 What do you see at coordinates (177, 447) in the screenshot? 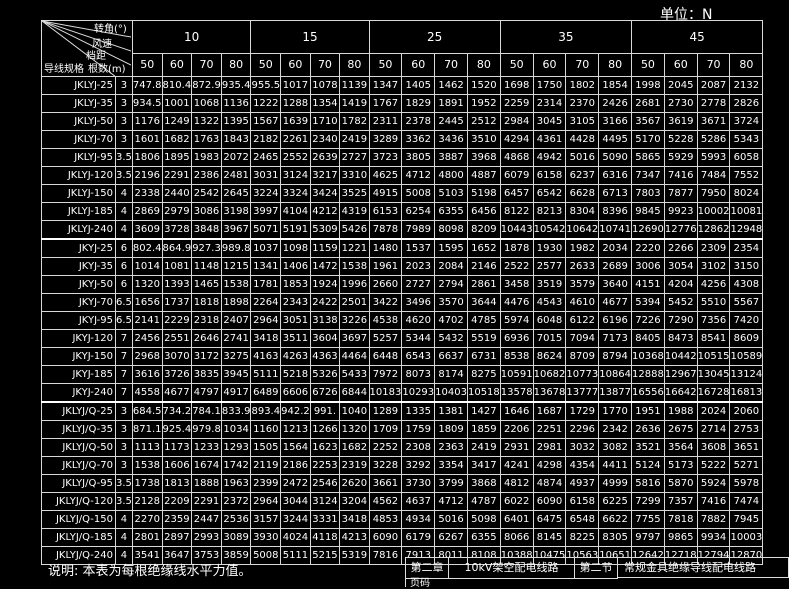
I see `force-value: 1173` at bounding box center [177, 447].